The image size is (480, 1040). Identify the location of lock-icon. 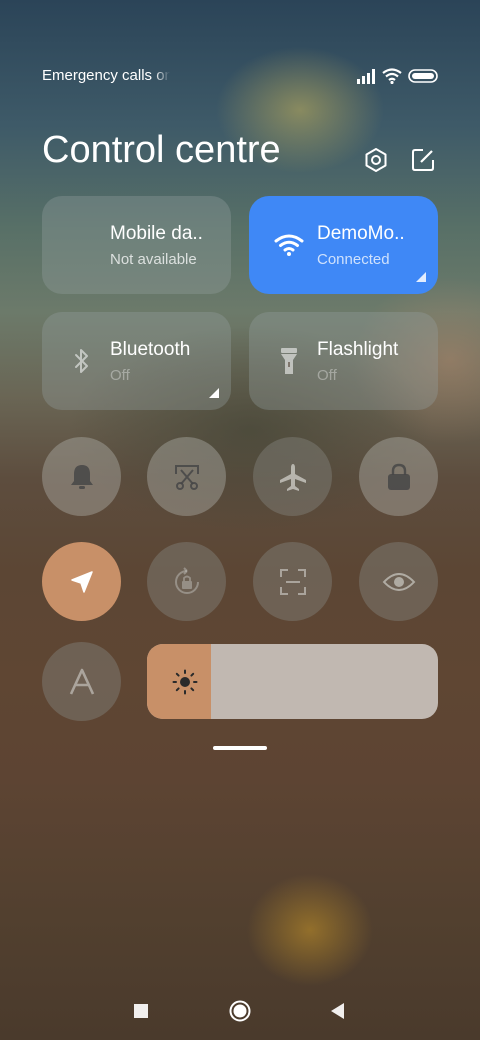
(398, 476).